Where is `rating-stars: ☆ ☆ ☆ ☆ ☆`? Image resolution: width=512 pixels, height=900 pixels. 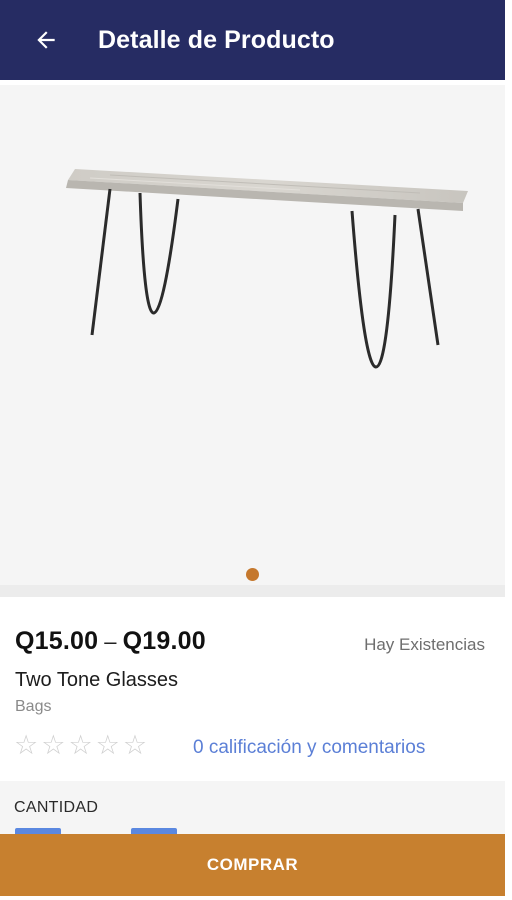 rating-stars: ☆ ☆ ☆ ☆ ☆ is located at coordinates (80, 745).